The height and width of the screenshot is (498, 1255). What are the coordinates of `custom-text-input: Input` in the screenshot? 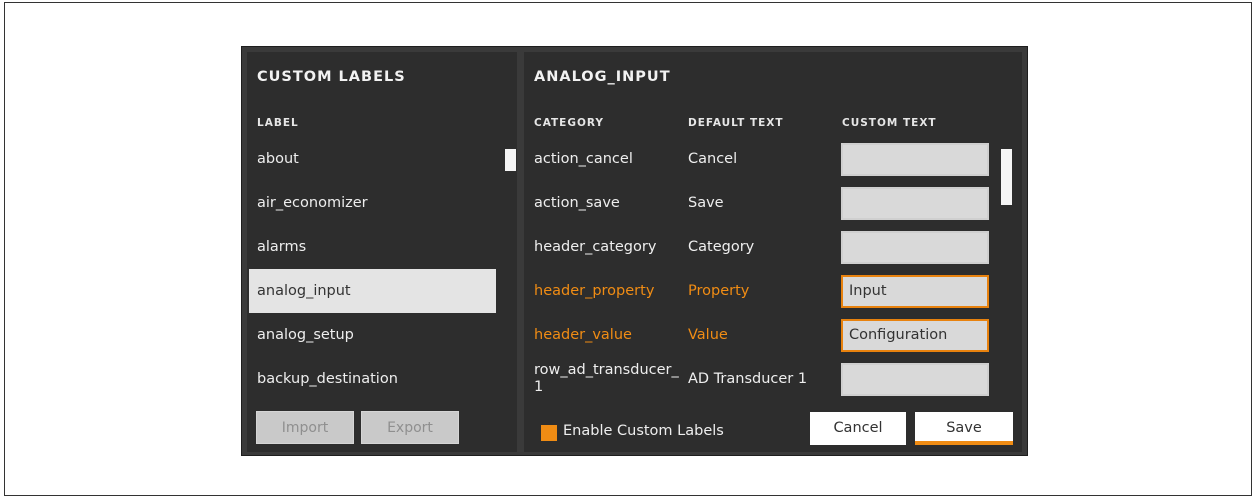 It's located at (915, 291).